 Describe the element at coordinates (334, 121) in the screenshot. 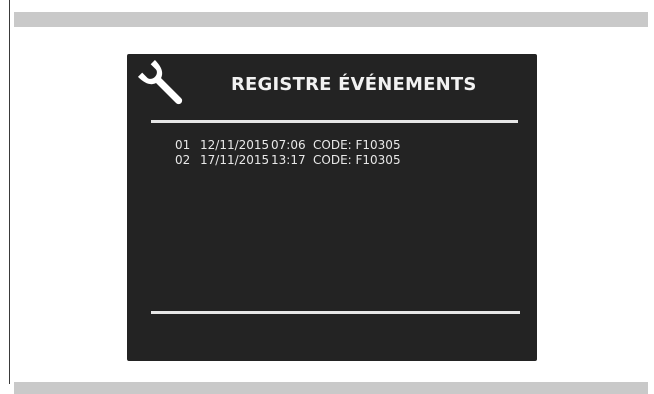

I see `title-divider` at that location.